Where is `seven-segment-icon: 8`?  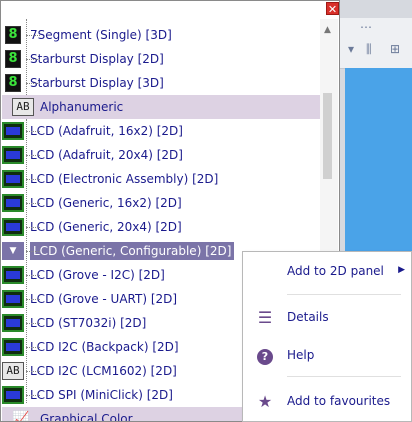 seven-segment-icon: 8 is located at coordinates (13, 35).